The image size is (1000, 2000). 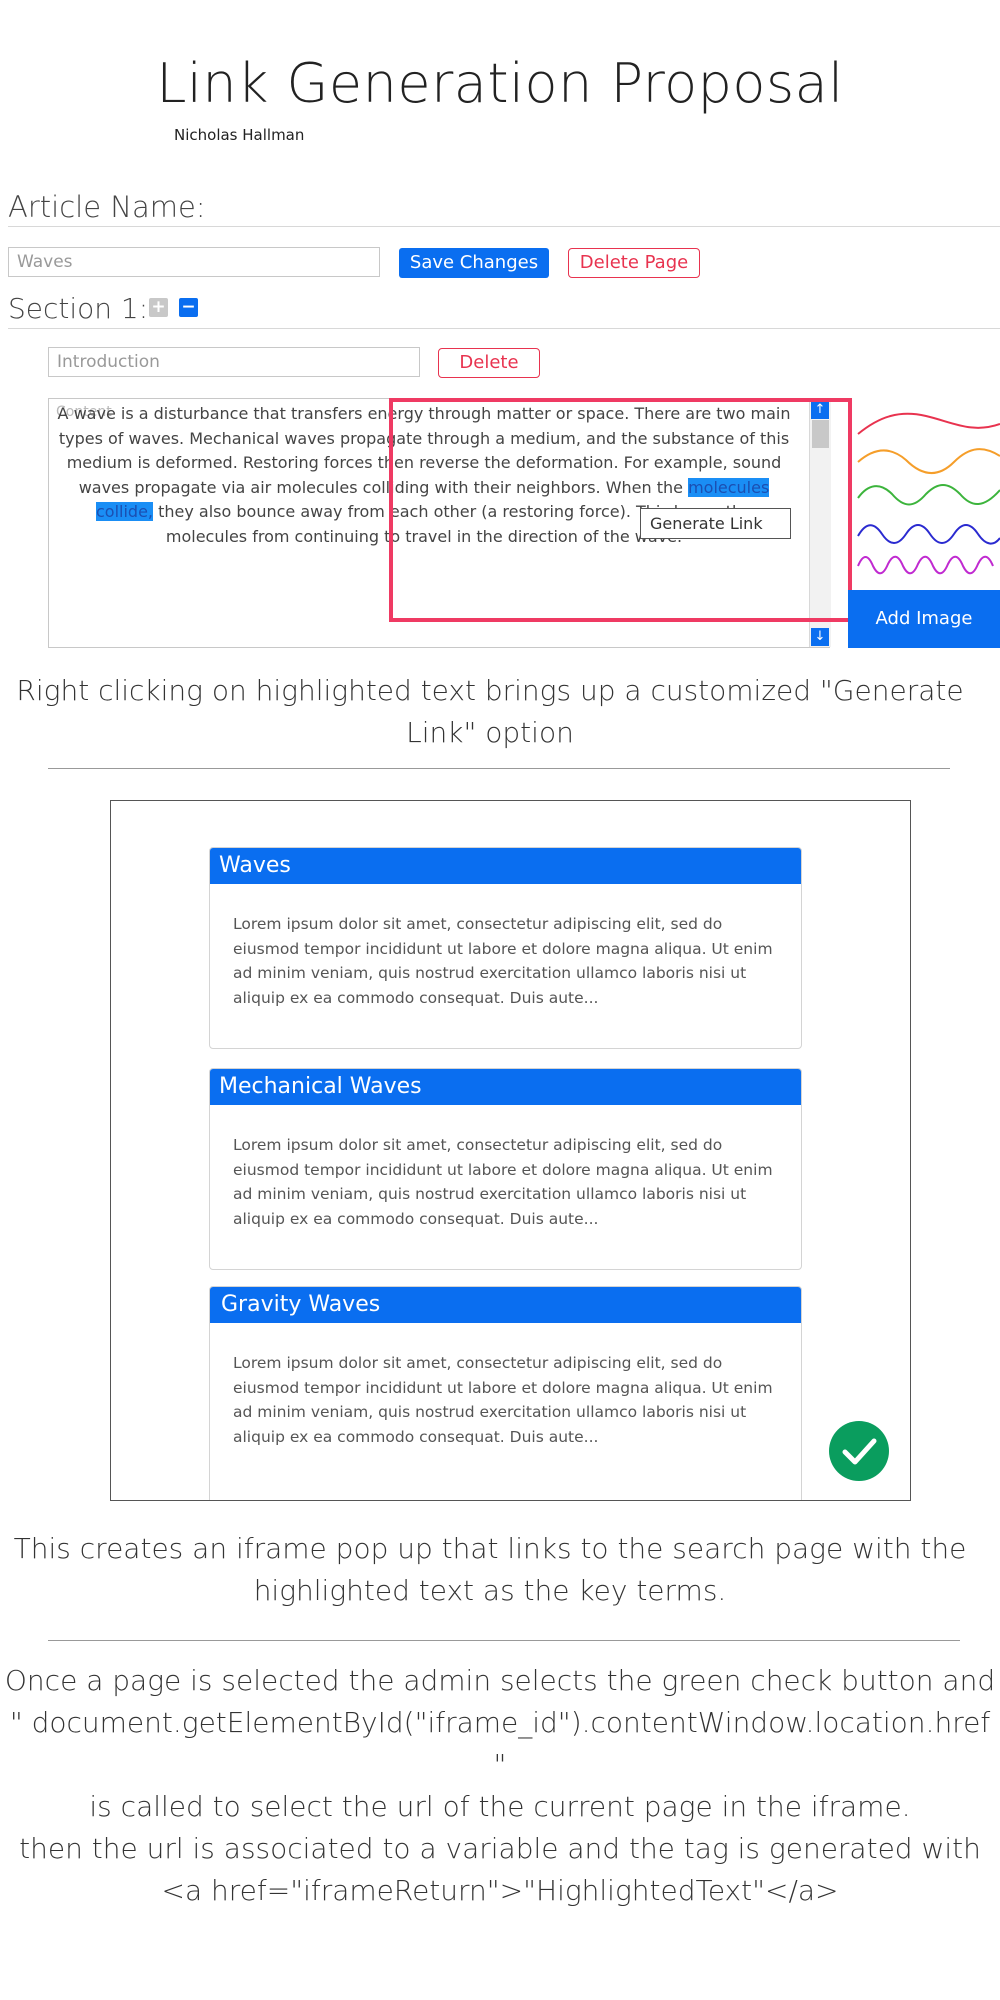 What do you see at coordinates (925, 565) in the screenshot?
I see `wave-purple` at bounding box center [925, 565].